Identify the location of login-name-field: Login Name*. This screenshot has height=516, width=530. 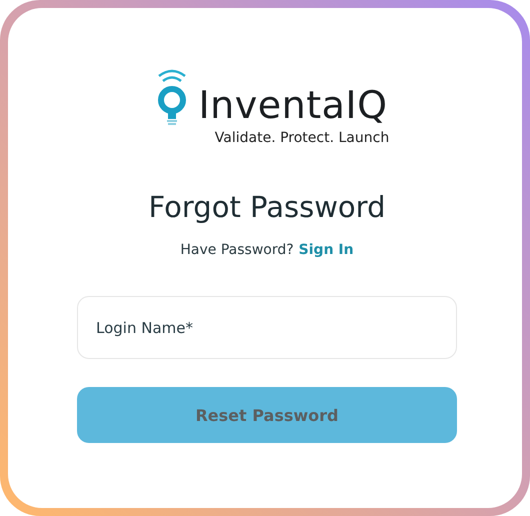
(267, 327).